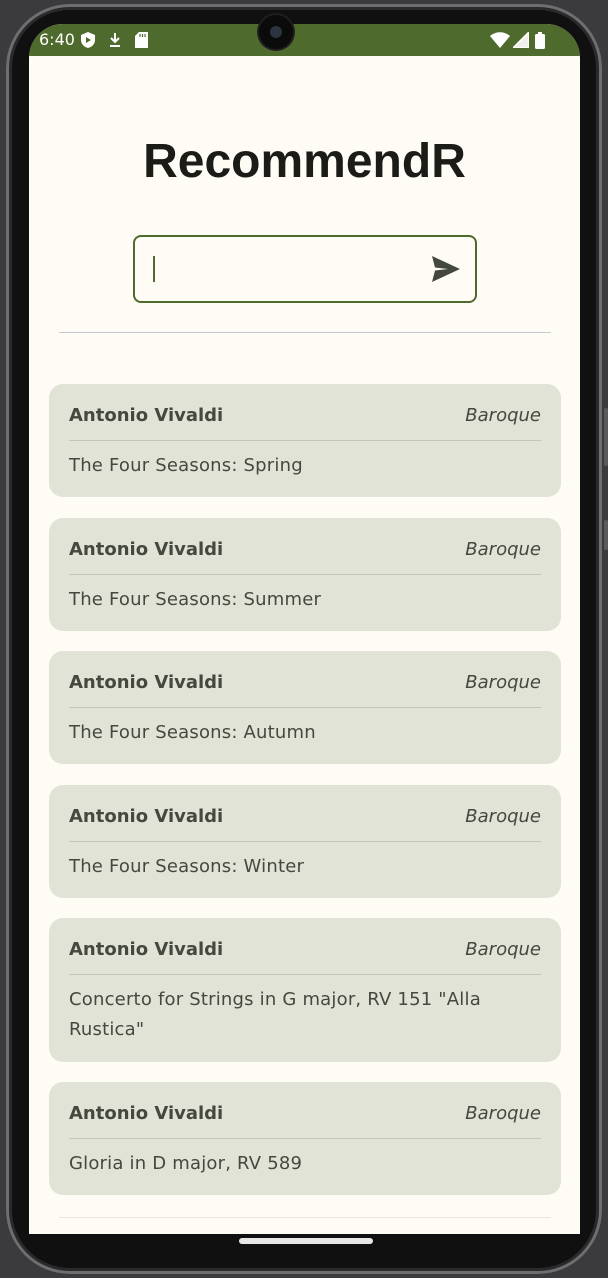 The height and width of the screenshot is (1278, 608). What do you see at coordinates (446, 269) in the screenshot?
I see `send-icon` at bounding box center [446, 269].